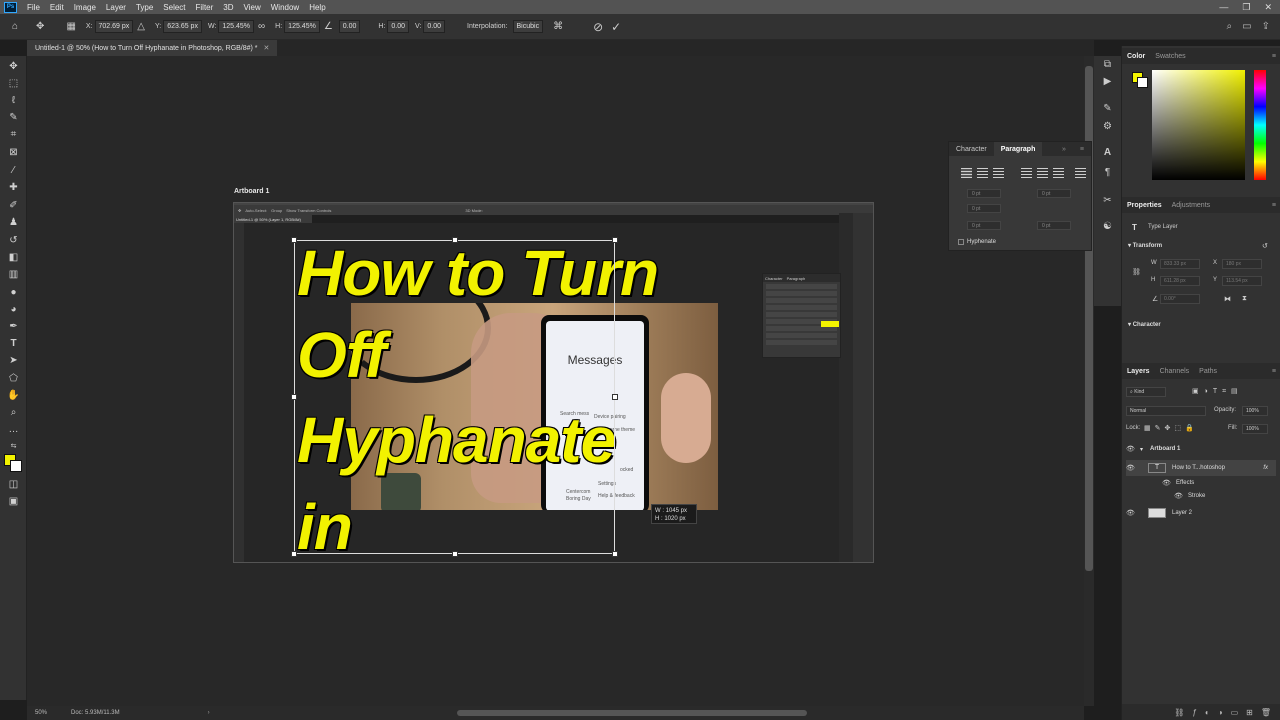 The width and height of the screenshot is (1280, 720). What do you see at coordinates (13, 292) in the screenshot?
I see `blur-tool-icon: ●` at bounding box center [13, 292].